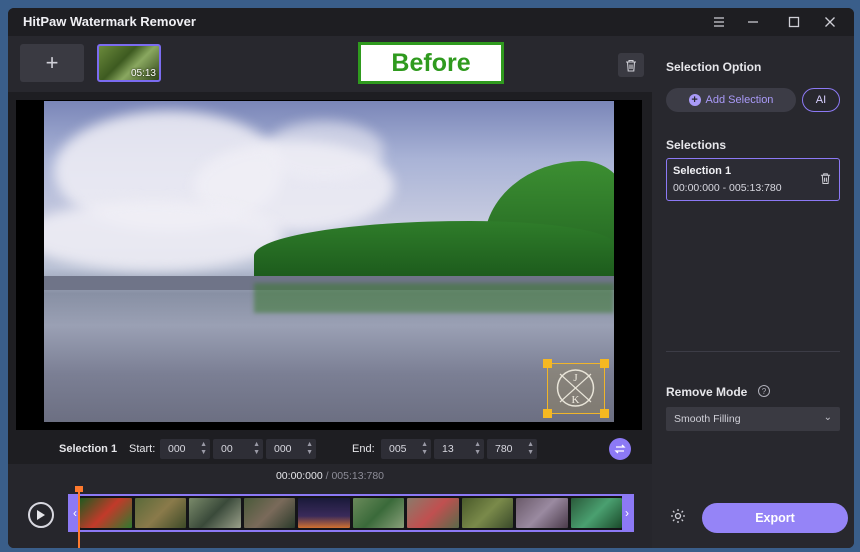 This screenshot has width=860, height=552. I want to click on ai-button: AI, so click(821, 100).